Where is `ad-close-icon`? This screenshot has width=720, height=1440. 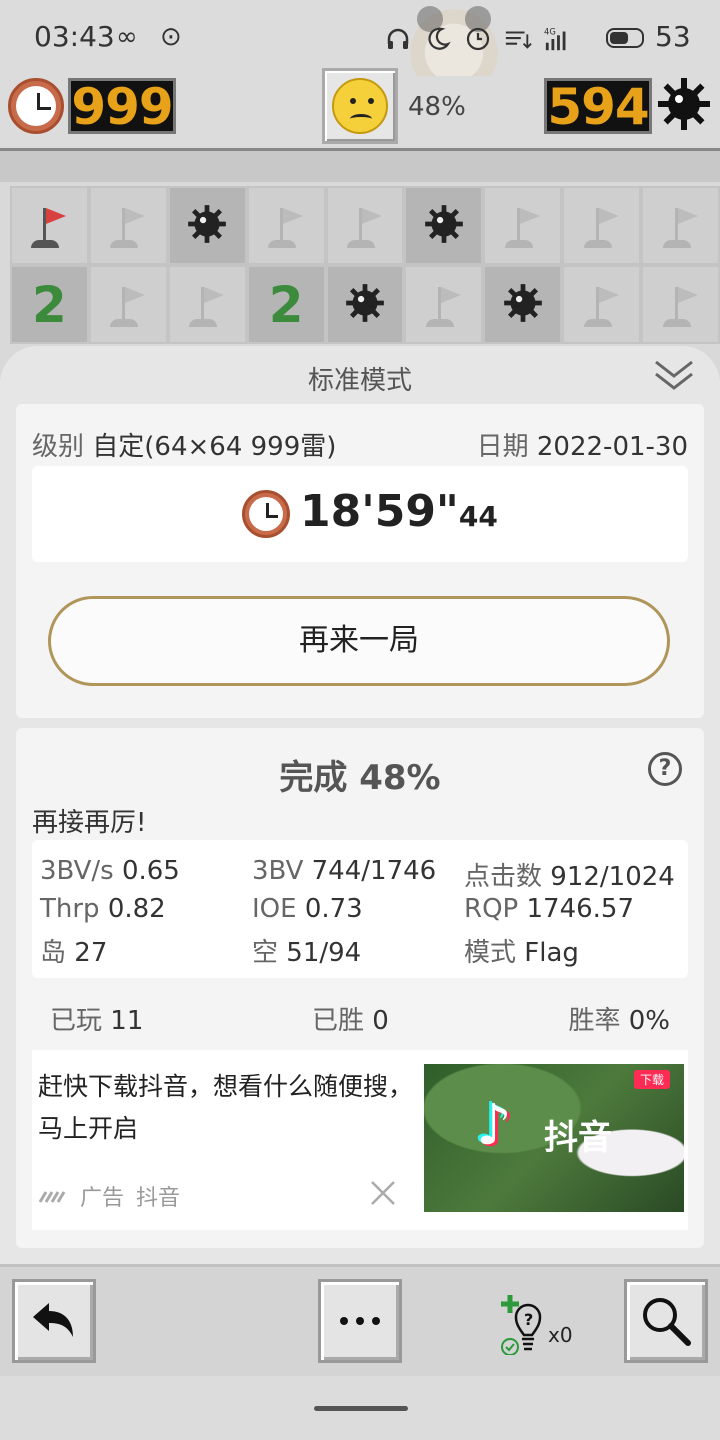
ad-close-icon is located at coordinates (383, 1193).